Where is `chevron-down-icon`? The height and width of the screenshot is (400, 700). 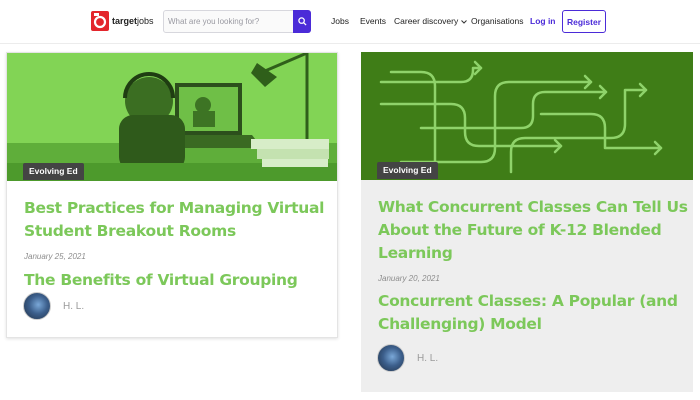
chevron-down-icon is located at coordinates (464, 21).